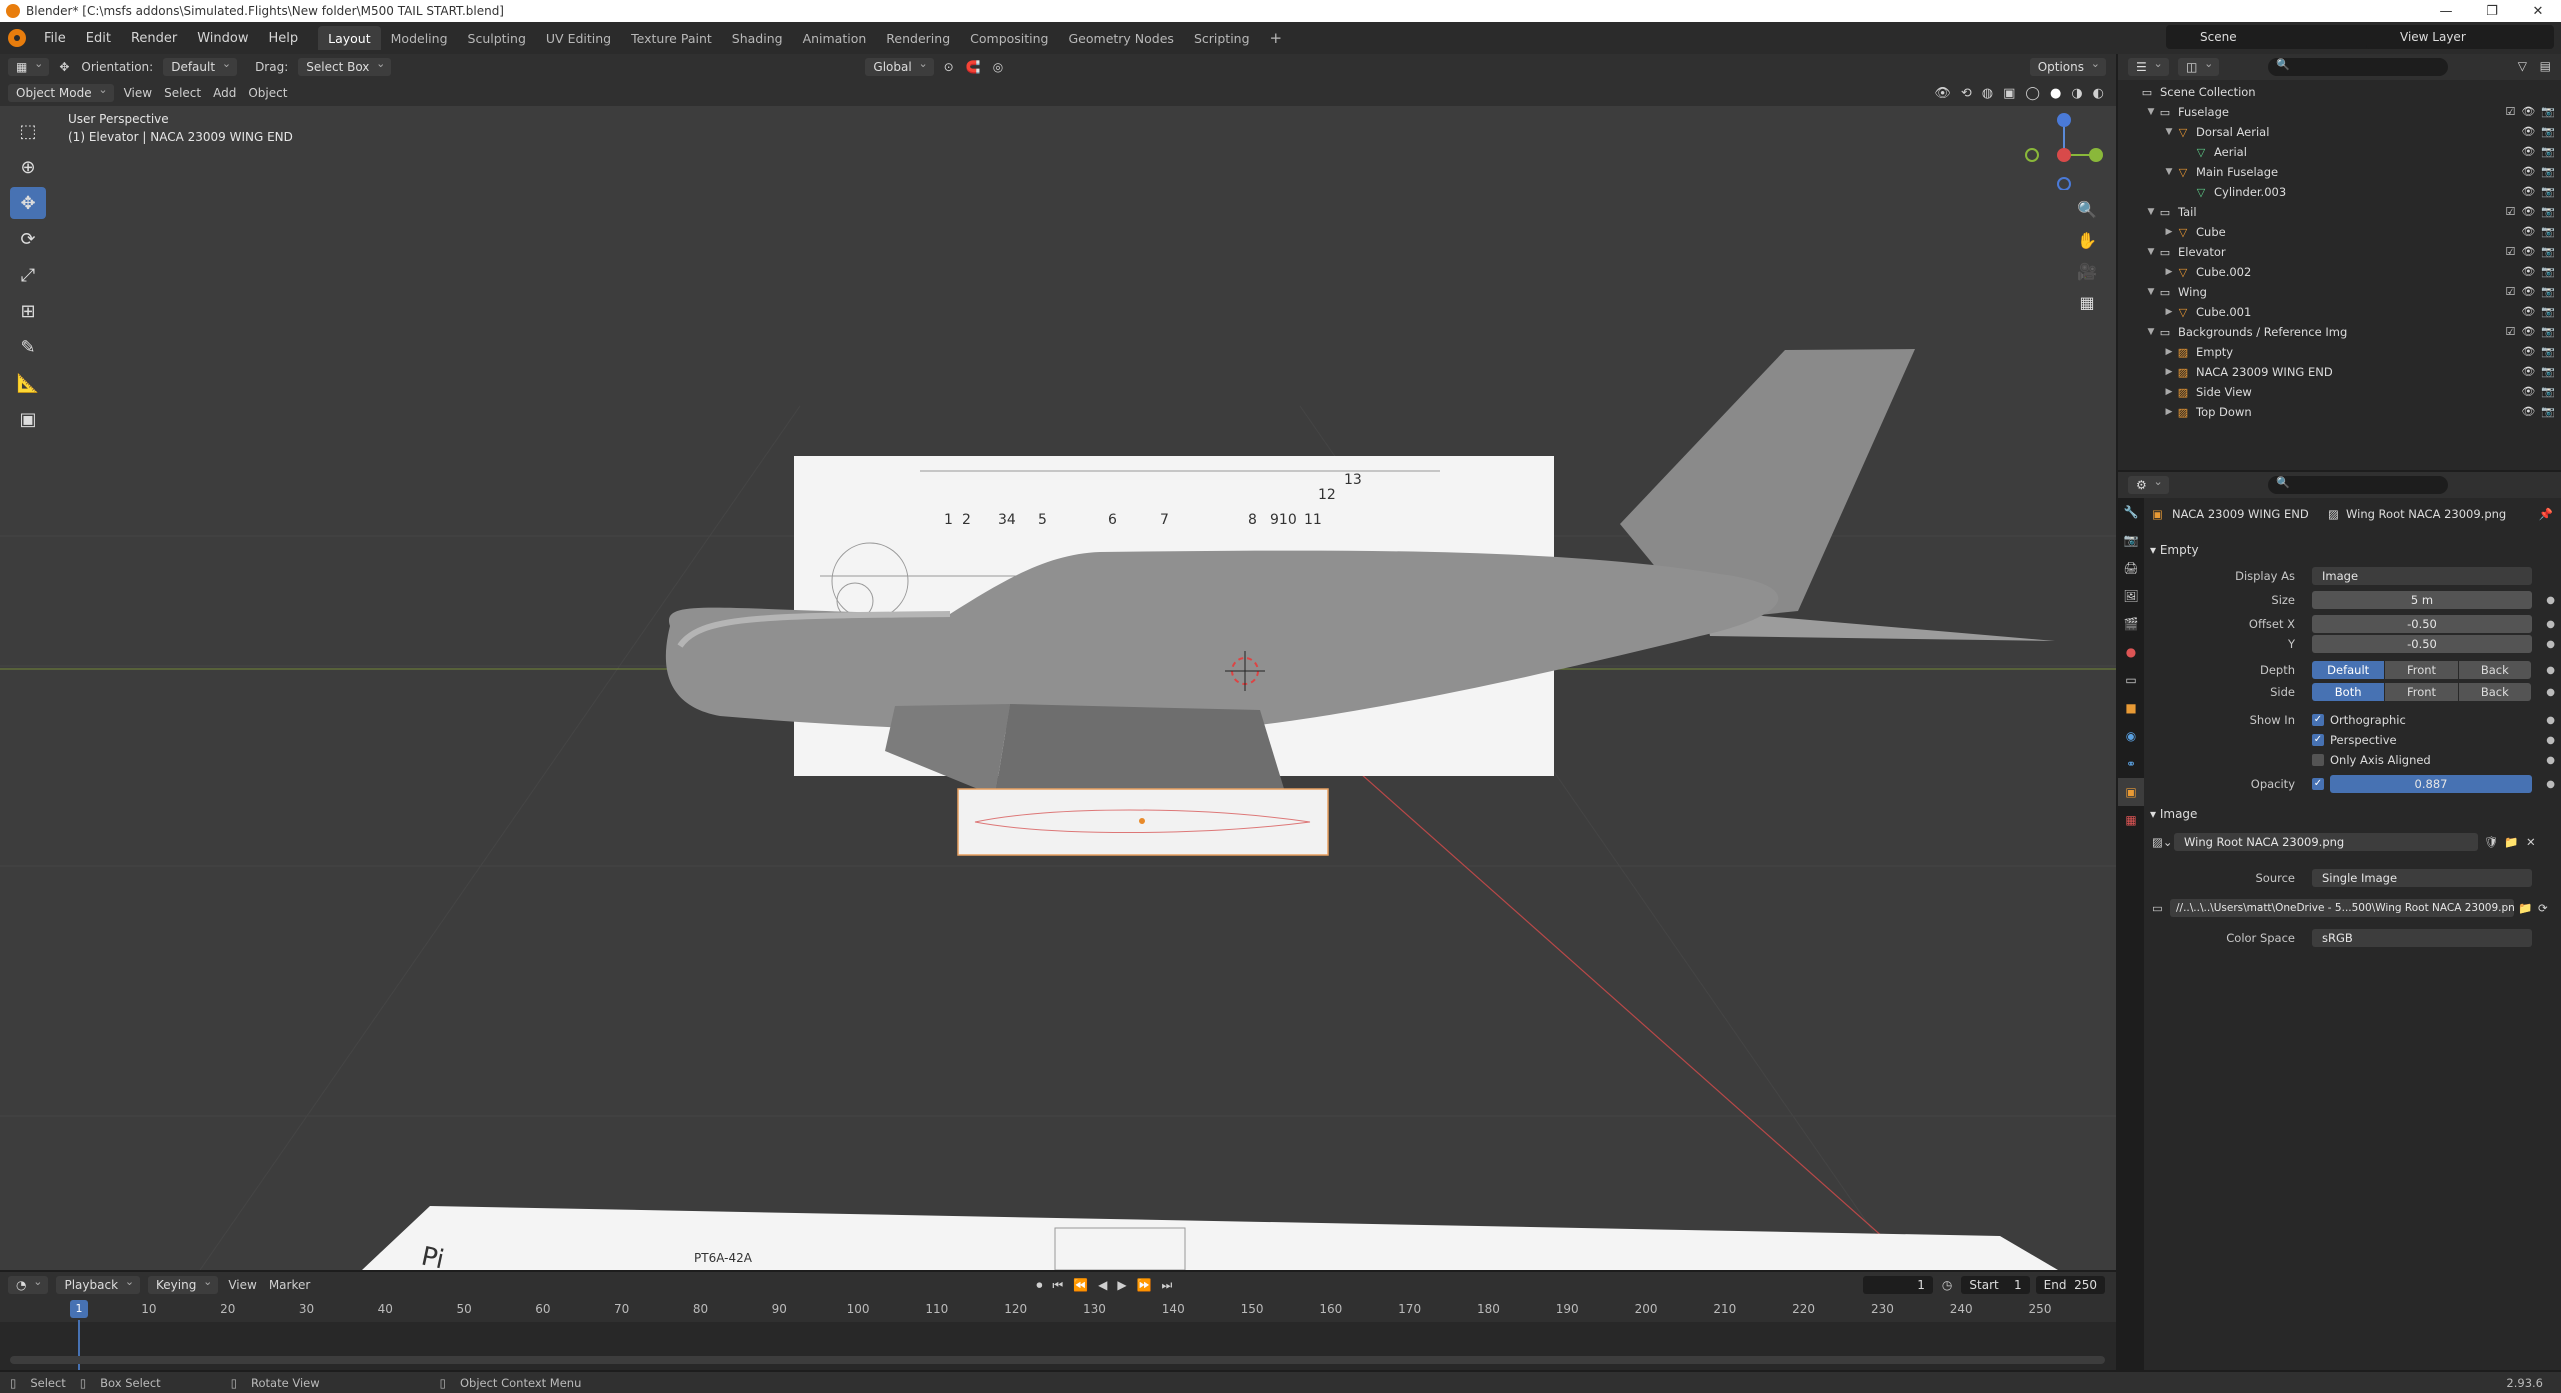 This screenshot has width=2561, height=1393. Describe the element at coordinates (2339, 412) in the screenshot. I see `outliner-item: ▶ ▨ Top Down 👁 📷` at that location.